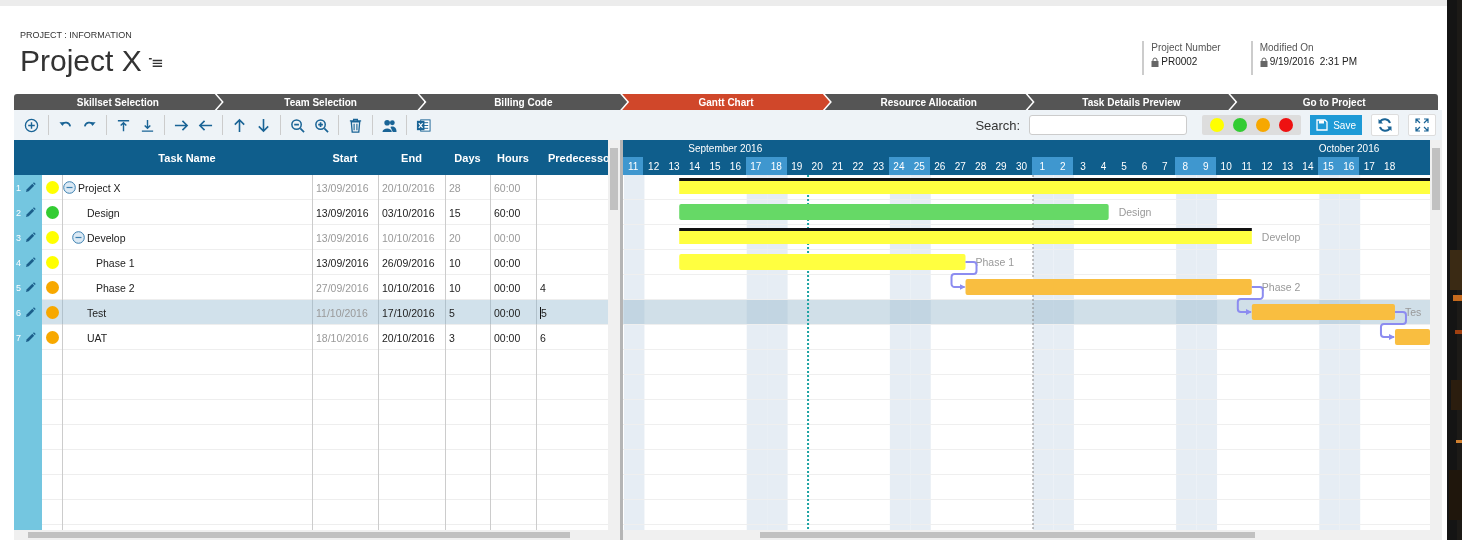  What do you see at coordinates (919, 166) in the screenshot?
I see `day-label: 25` at bounding box center [919, 166].